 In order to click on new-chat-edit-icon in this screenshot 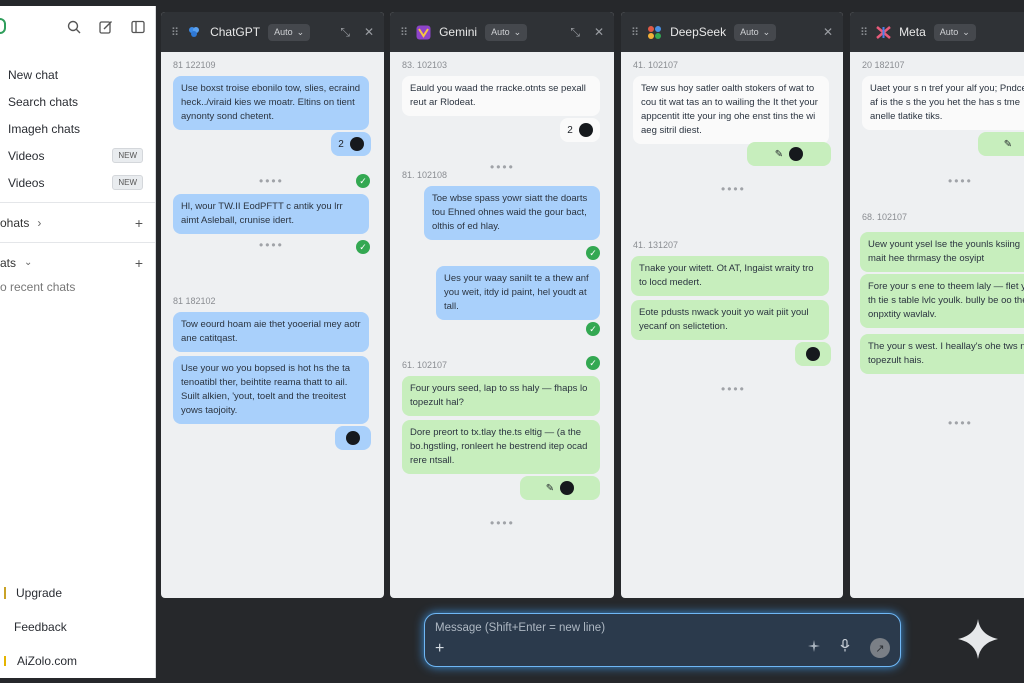, I will do `click(106, 27)`.